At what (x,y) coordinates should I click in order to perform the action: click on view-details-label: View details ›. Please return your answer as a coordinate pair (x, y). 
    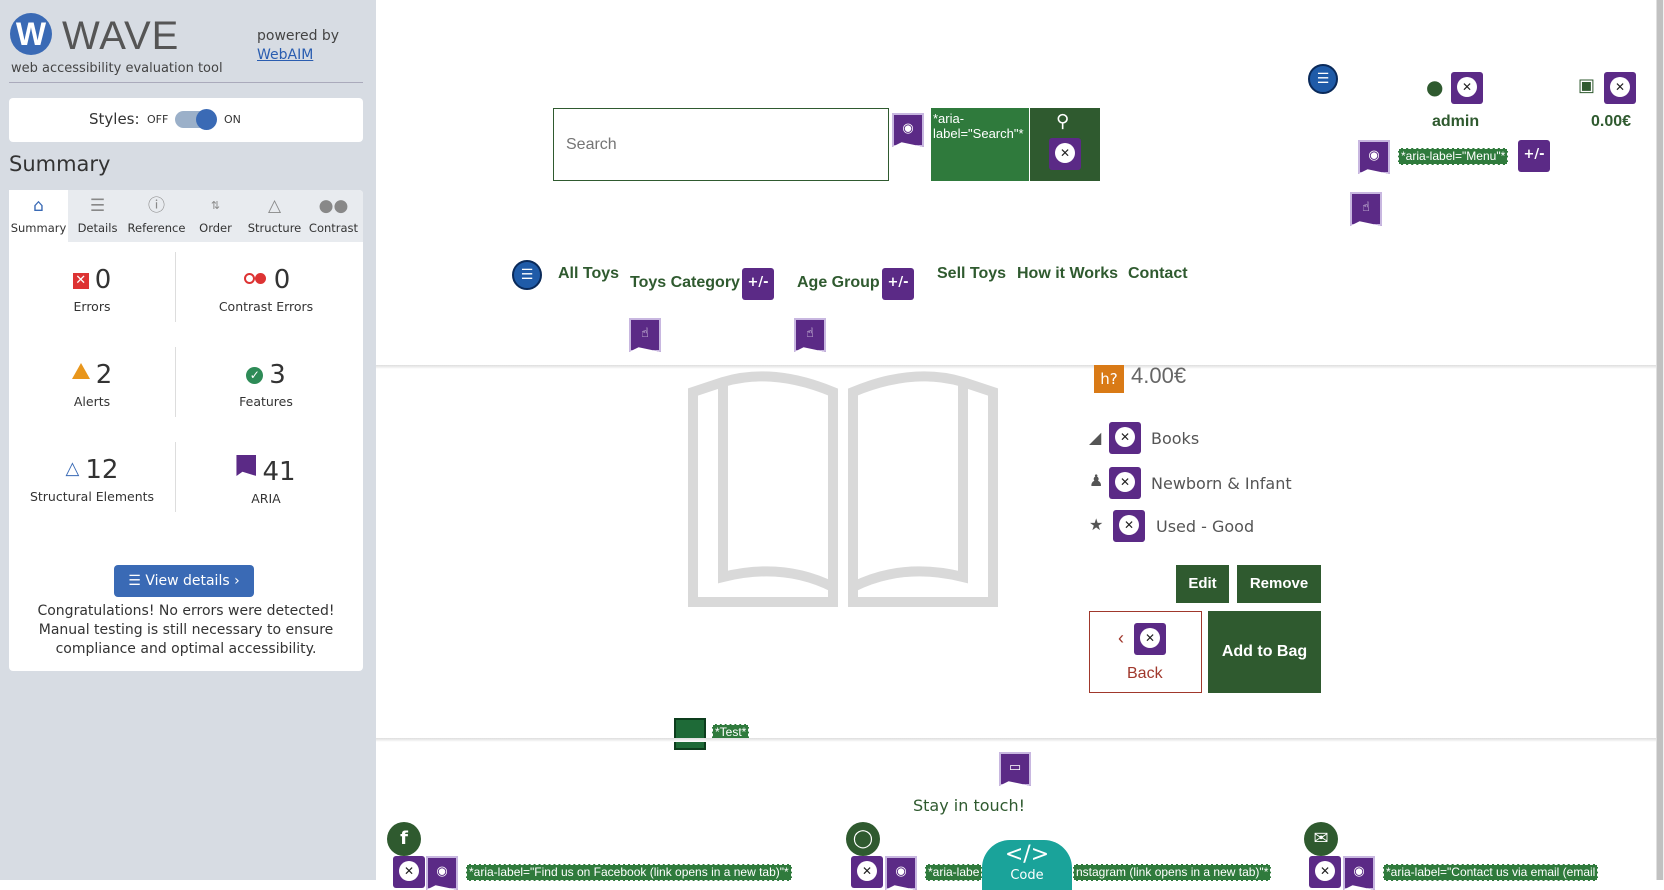
    Looking at the image, I should click on (192, 581).